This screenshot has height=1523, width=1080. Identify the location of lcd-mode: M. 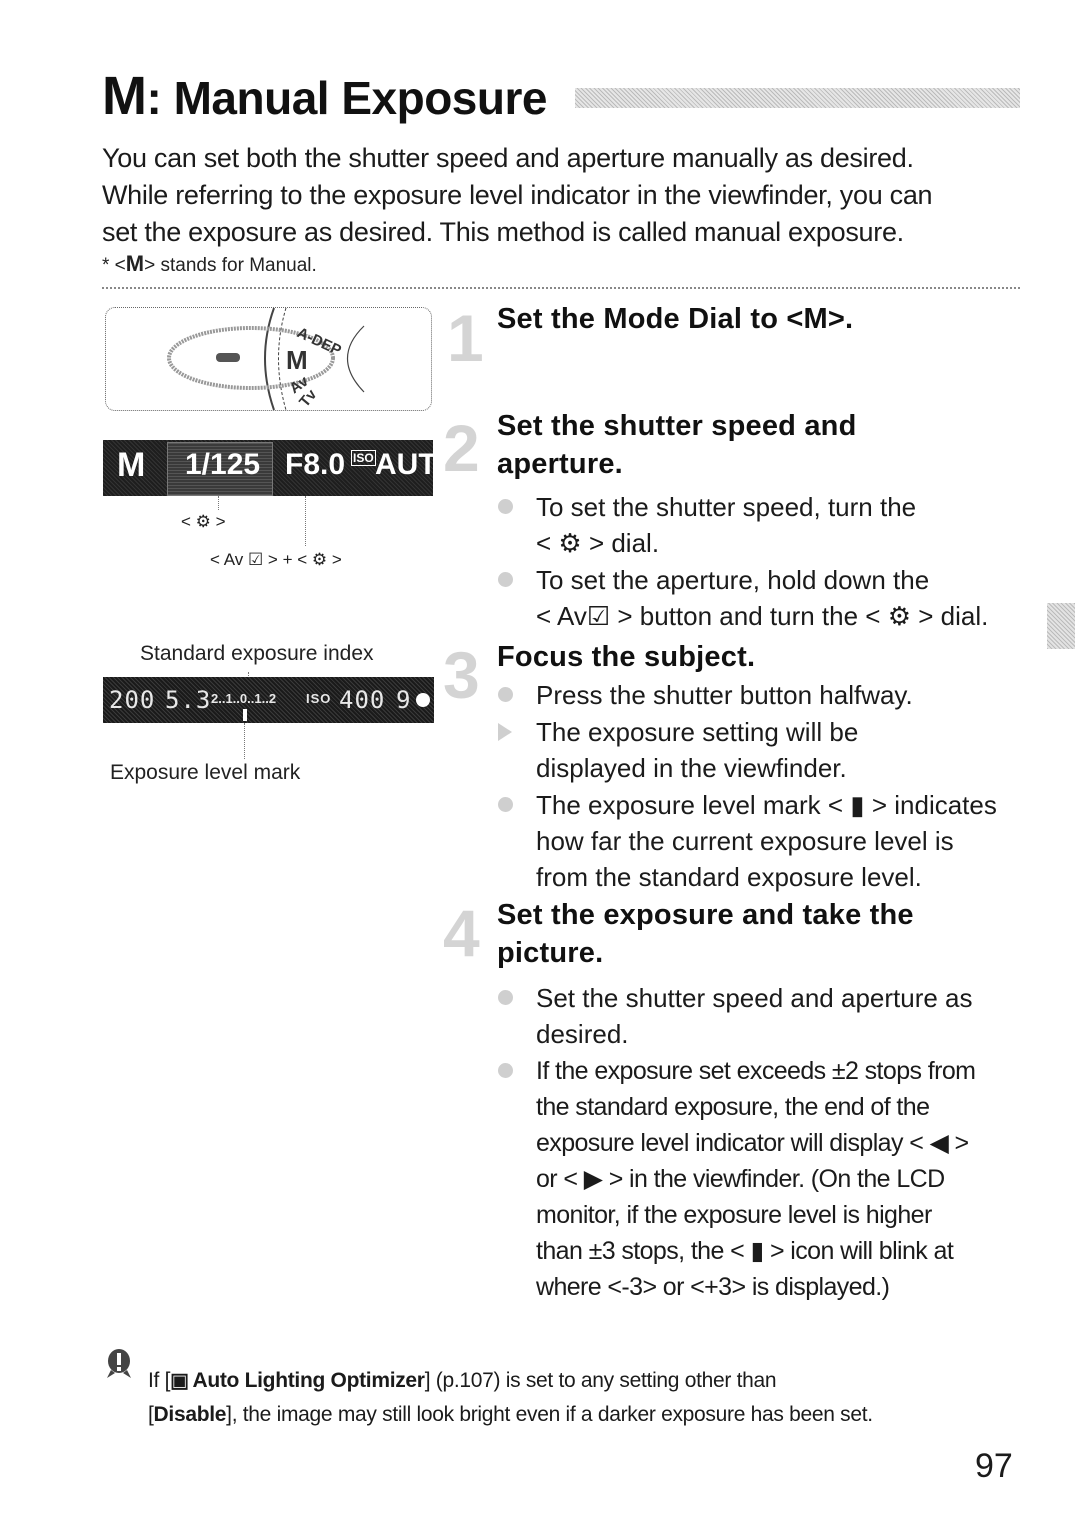
(131, 465).